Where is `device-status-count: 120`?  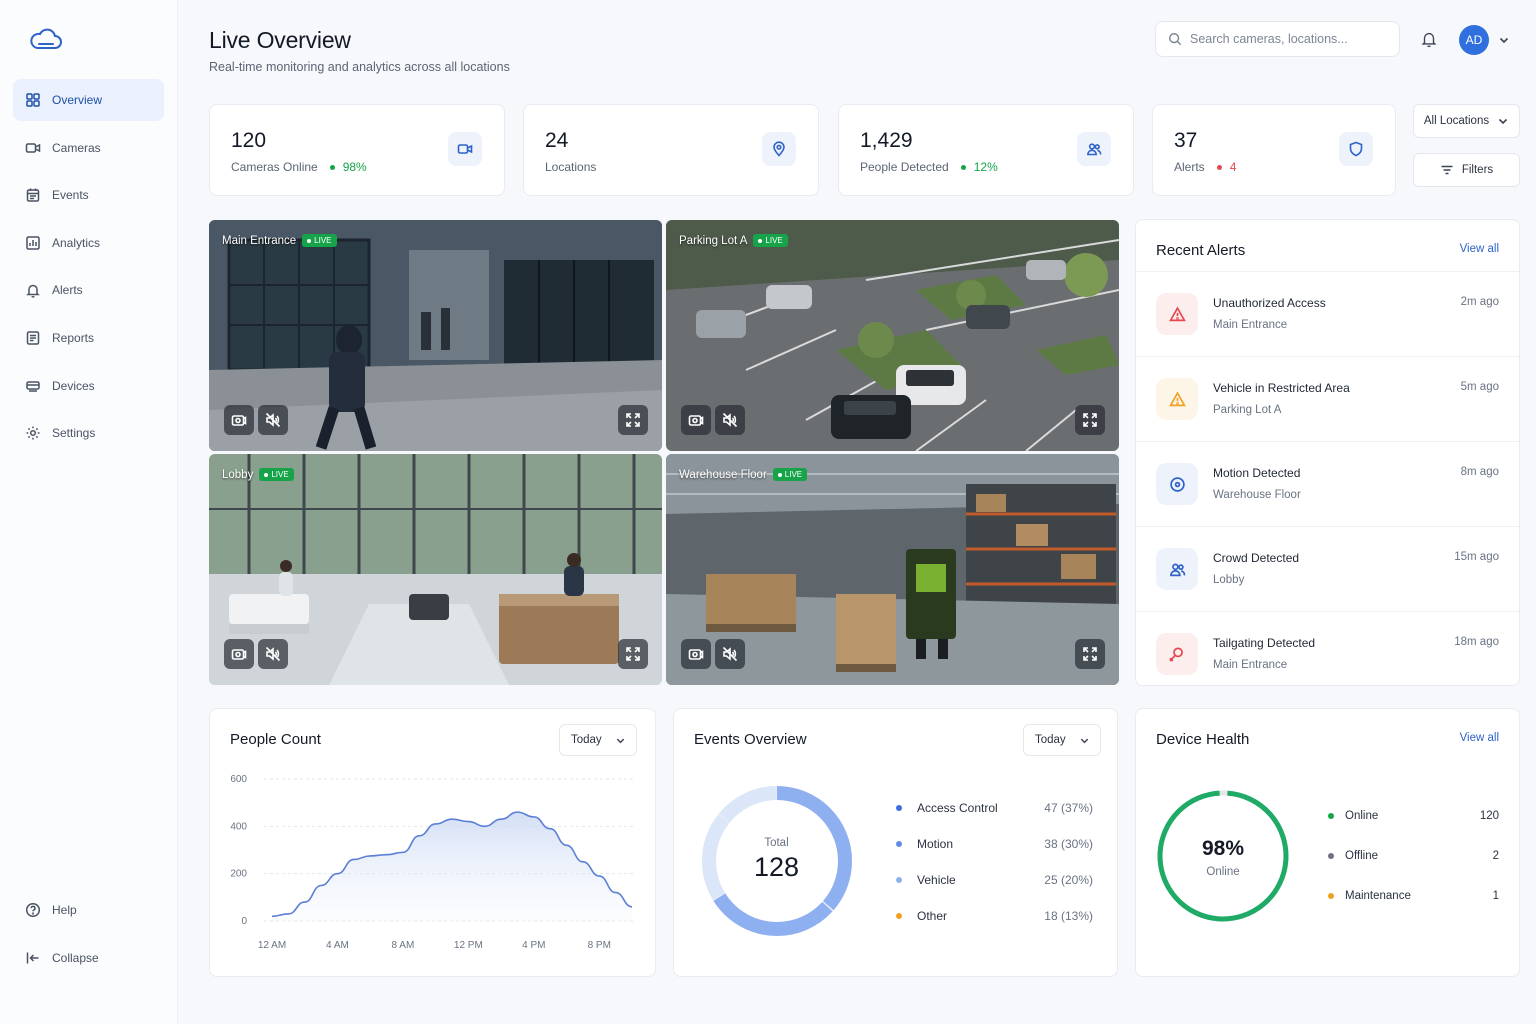
device-status-count: 120 is located at coordinates (1489, 816).